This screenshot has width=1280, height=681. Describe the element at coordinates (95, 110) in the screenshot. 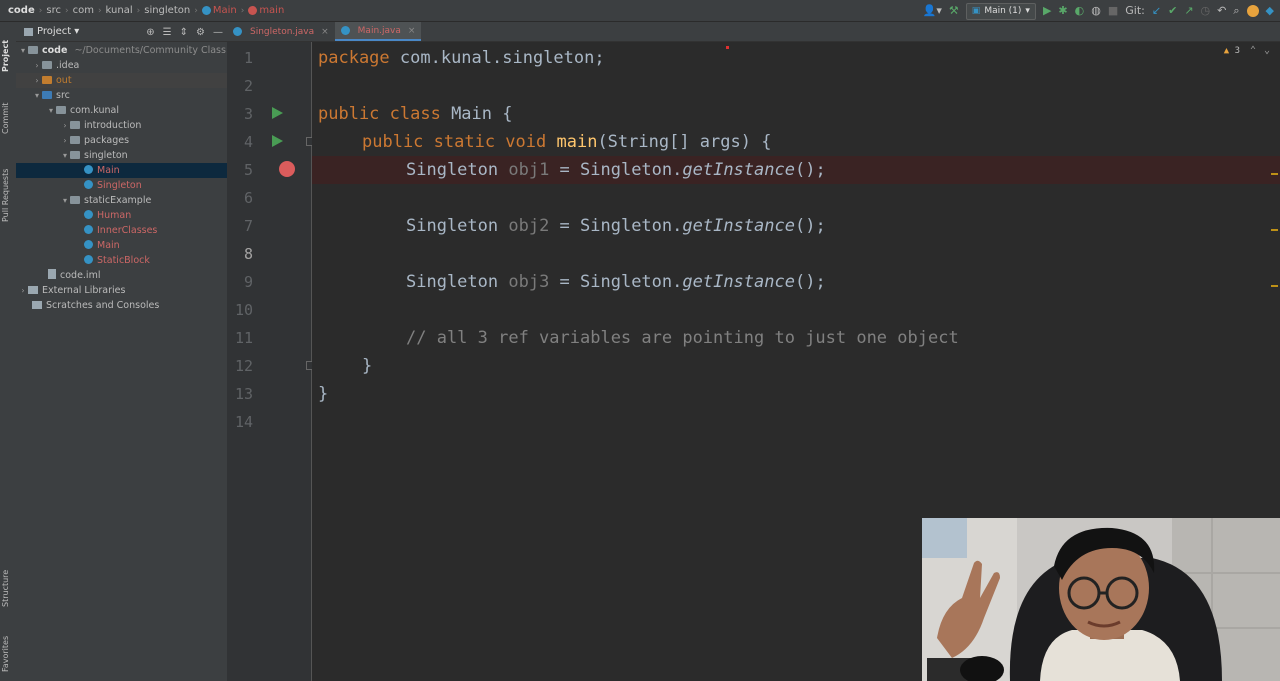

I see `tree-item-label: com.kunal` at that location.